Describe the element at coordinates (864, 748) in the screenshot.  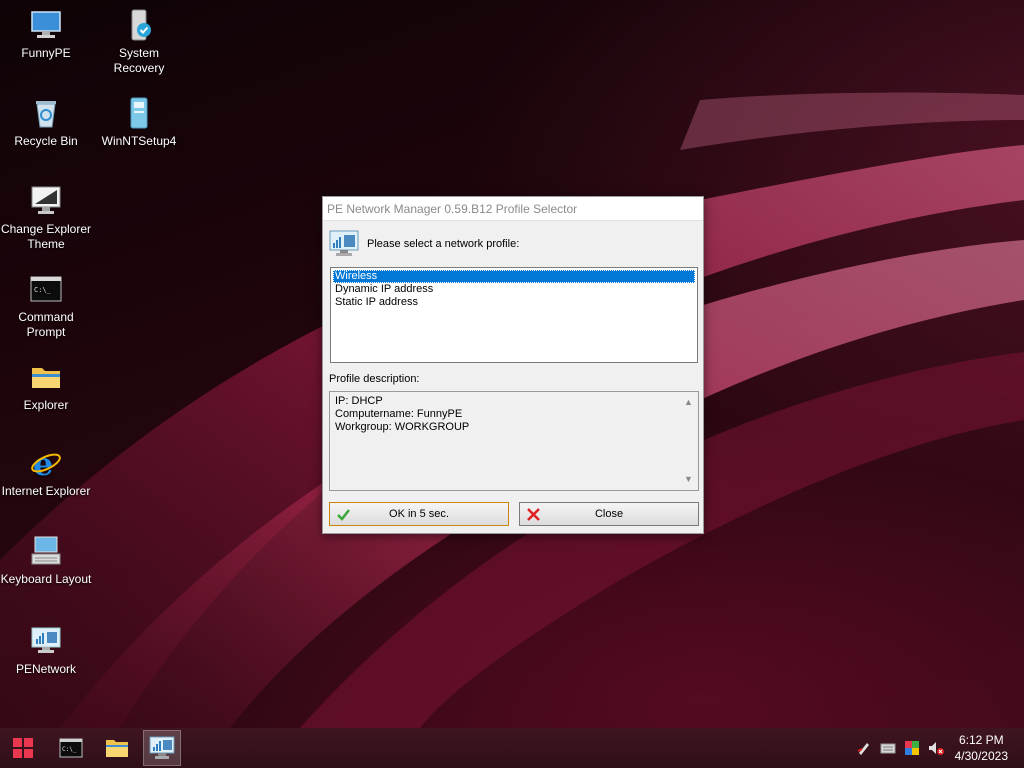
I see `pen-icon` at that location.